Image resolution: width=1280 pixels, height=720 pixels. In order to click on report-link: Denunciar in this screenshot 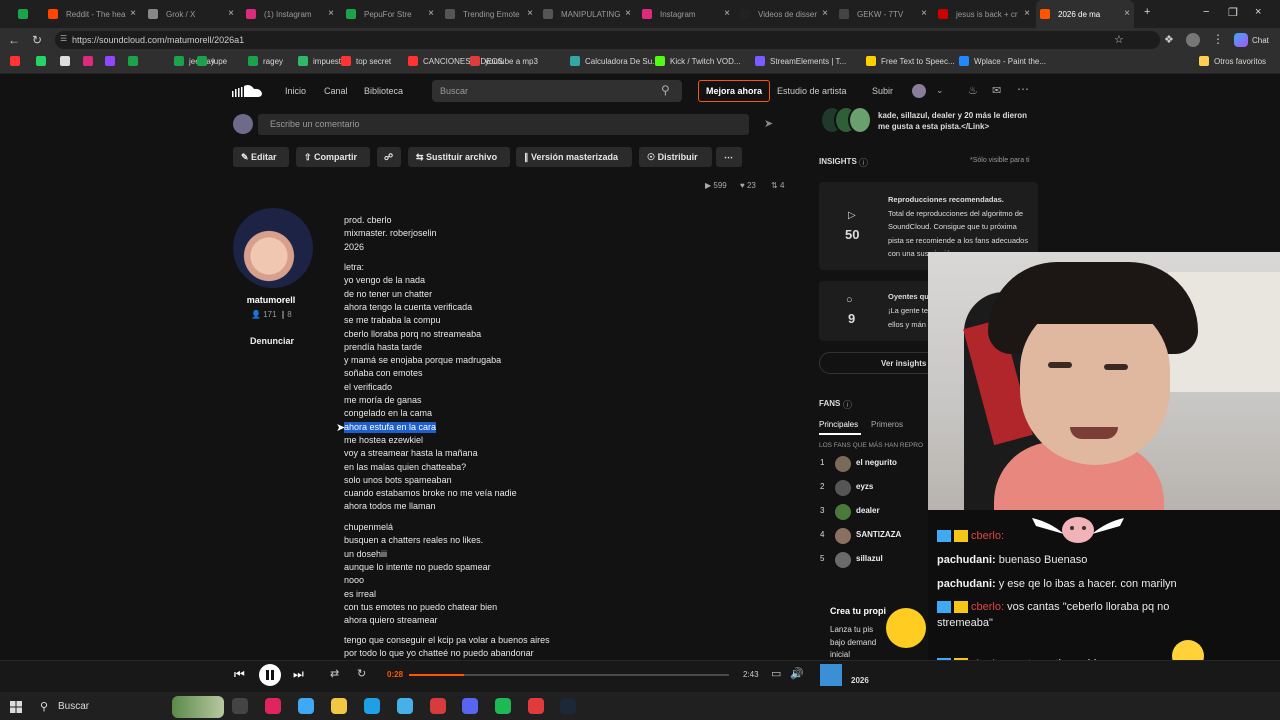, I will do `click(272, 341)`.